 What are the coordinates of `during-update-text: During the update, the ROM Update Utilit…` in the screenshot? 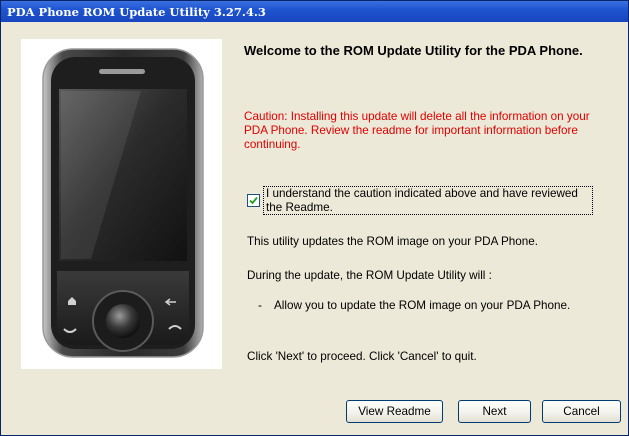 It's located at (369, 275).